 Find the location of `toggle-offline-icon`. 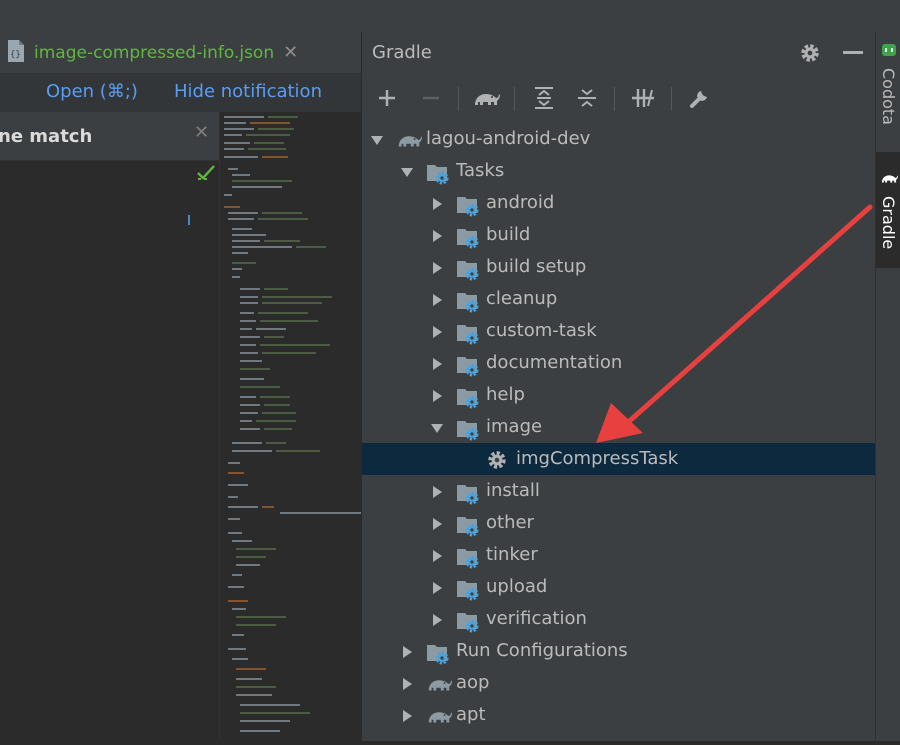

toggle-offline-icon is located at coordinates (643, 98).